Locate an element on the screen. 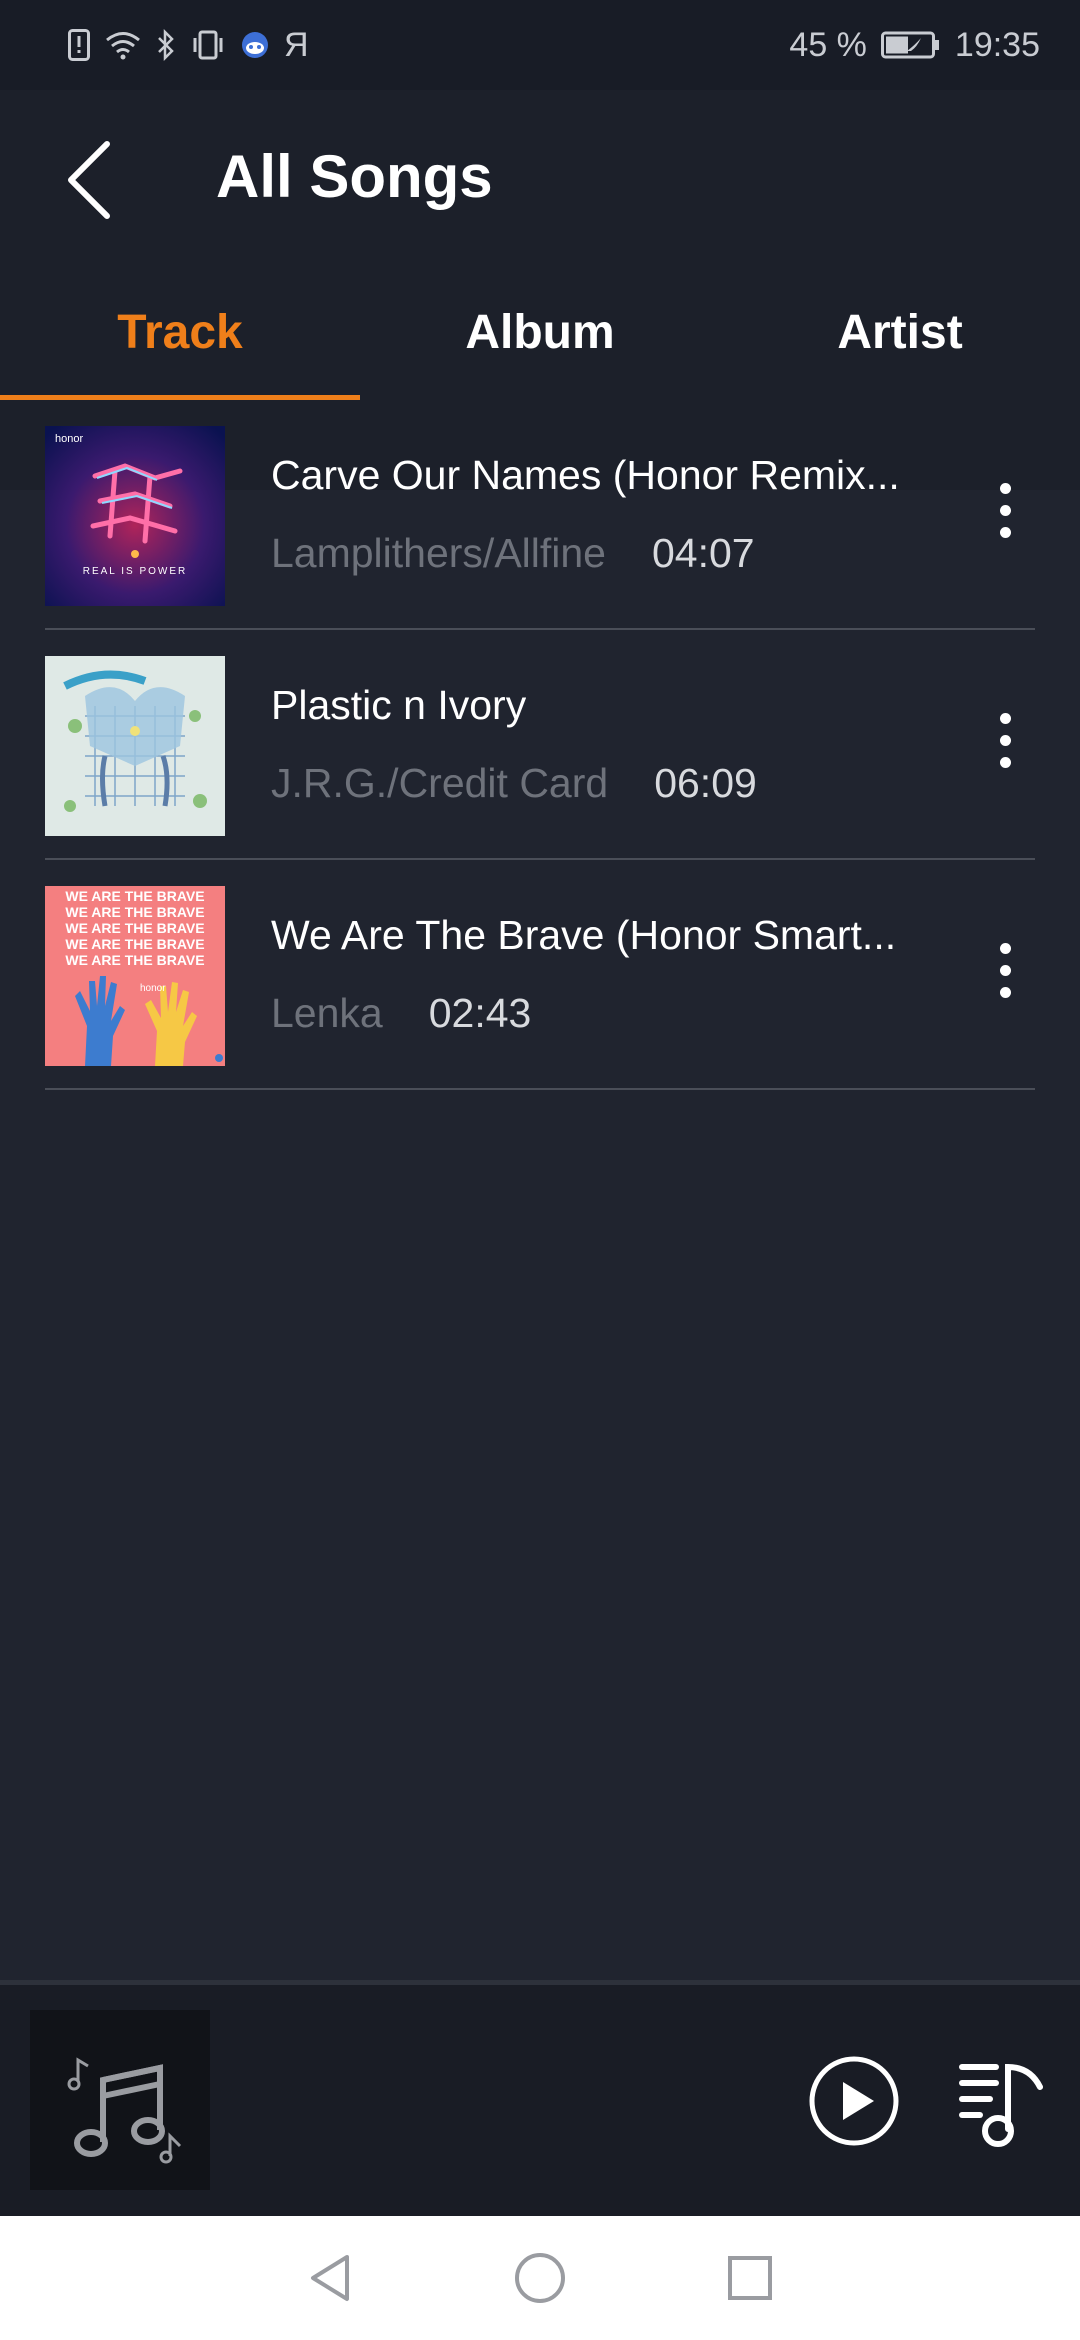  nav-recents-button is located at coordinates (750, 2278).